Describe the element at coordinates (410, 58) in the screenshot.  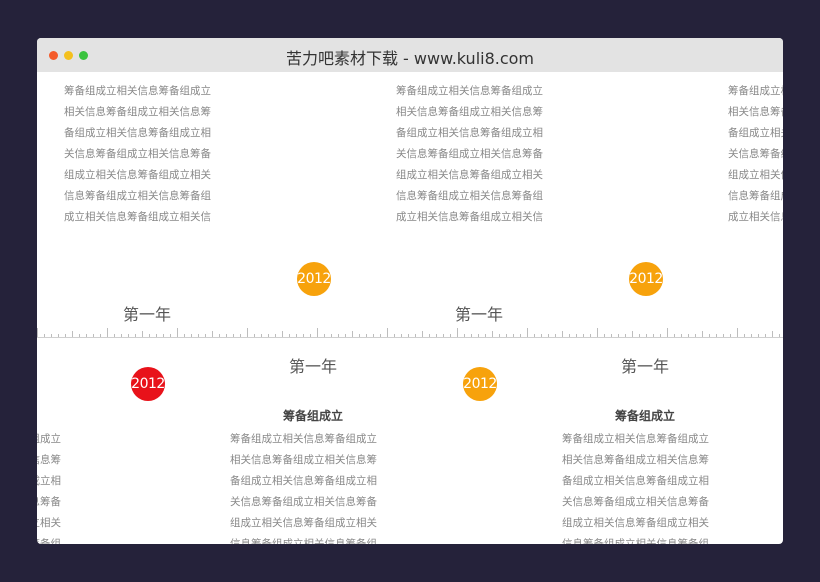
I see `window-title: 苦力吧素材下载 - www.kuli8.com` at that location.